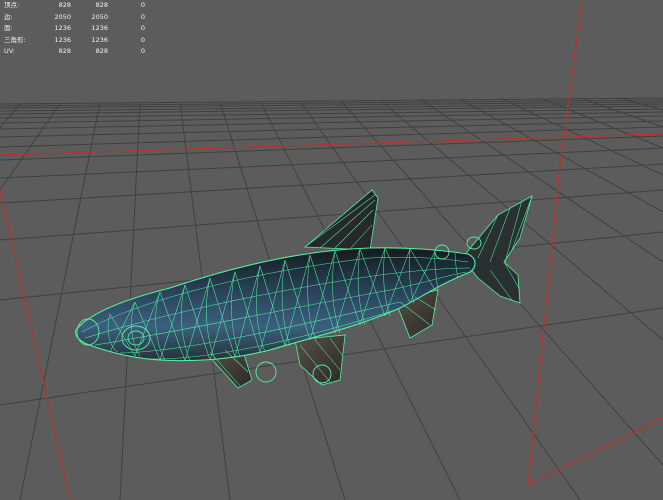 Image resolution: width=663 pixels, height=500 pixels. Describe the element at coordinates (79, 18) in the screenshot. I see `hud-row-edges: 边: 2050 2050 0` at that location.